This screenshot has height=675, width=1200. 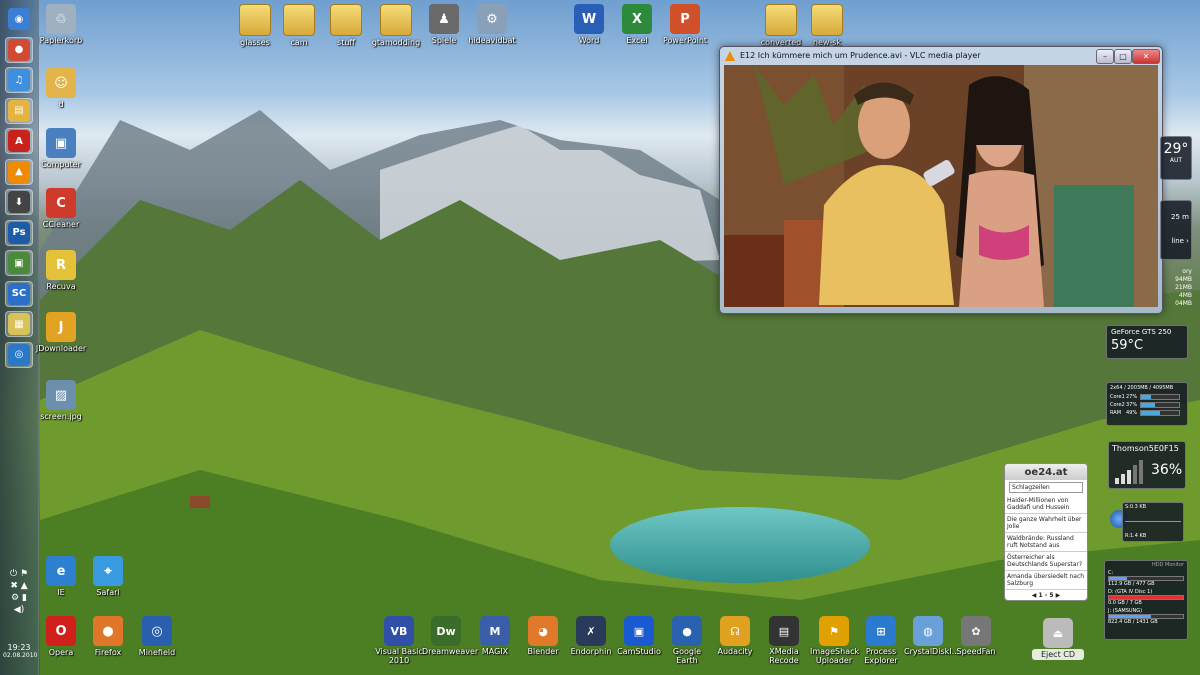 I want to click on desktop-icon-label: Recuva, so click(x=61, y=286).